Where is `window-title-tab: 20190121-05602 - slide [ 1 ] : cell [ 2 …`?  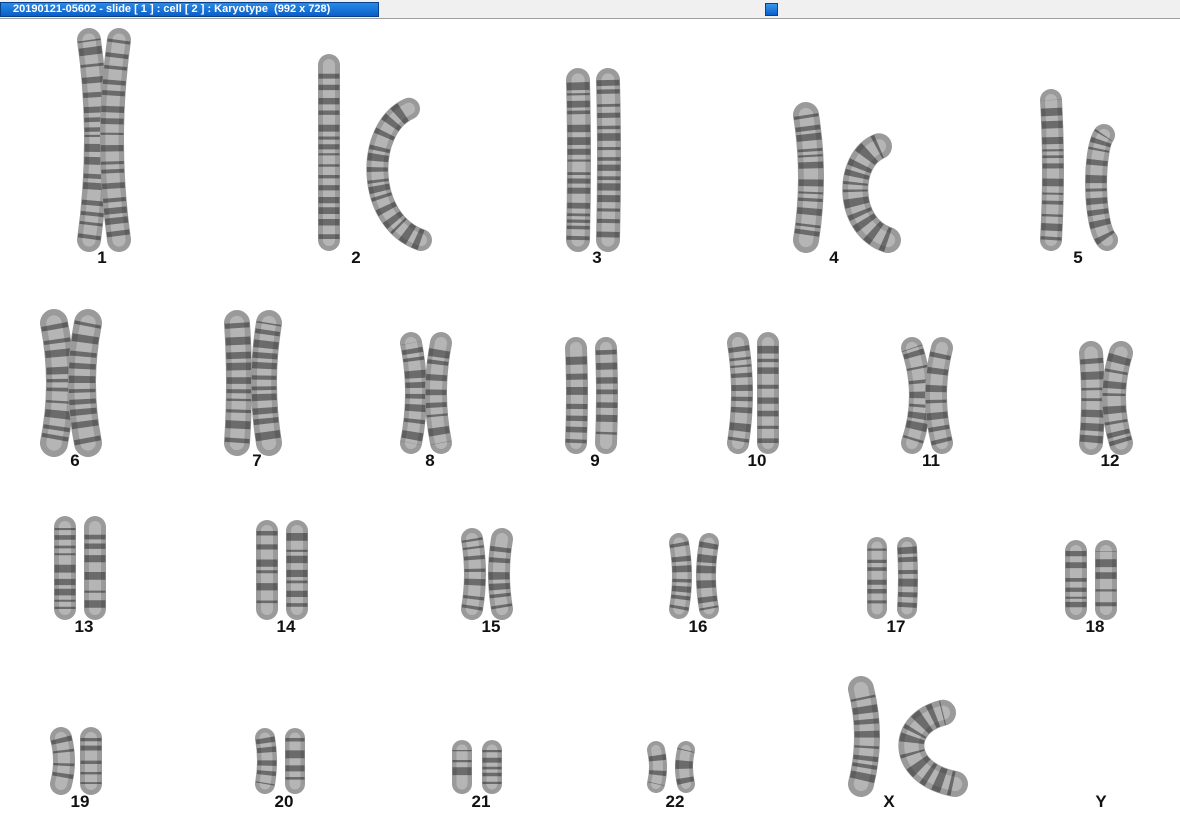
window-title-tab: 20190121-05602 - slide [ 1 ] : cell [ 2 … is located at coordinates (189, 9).